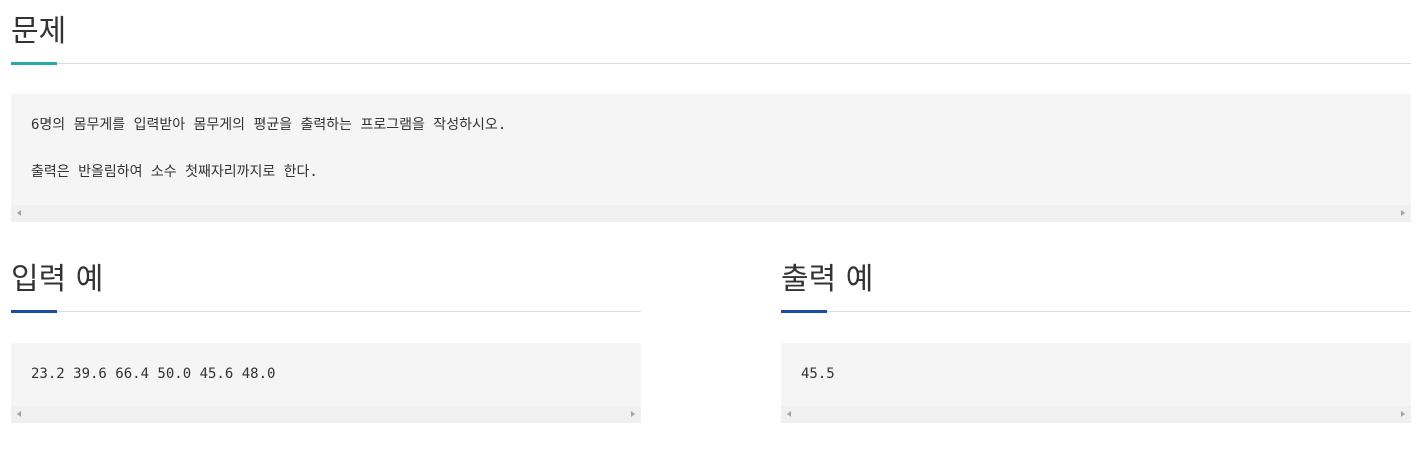 The image size is (1428, 452). Describe the element at coordinates (1096, 383) in the screenshot. I see `output-example-box: 45.5` at that location.